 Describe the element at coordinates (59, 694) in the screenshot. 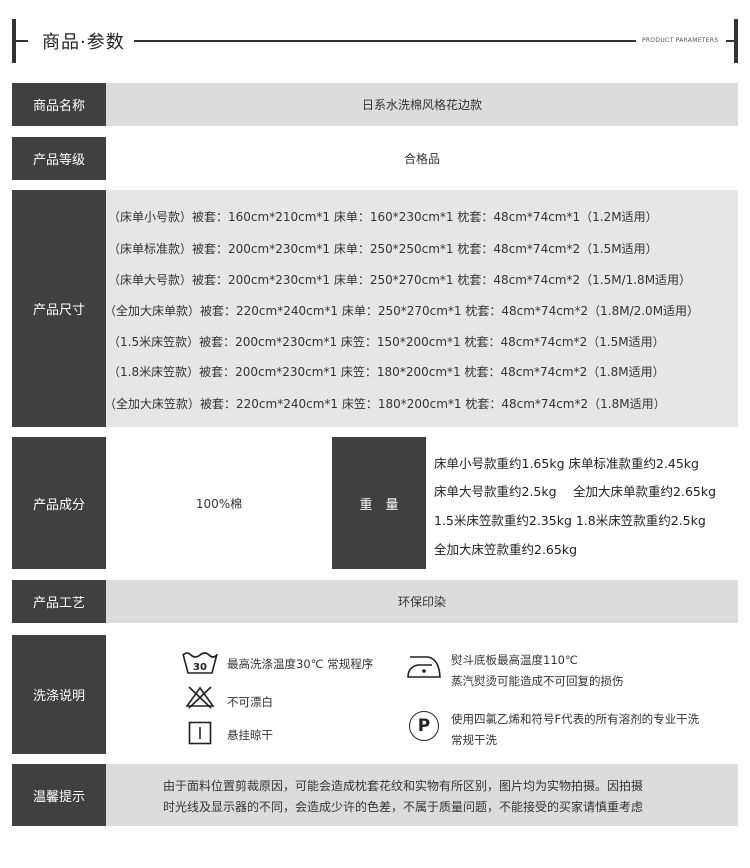

I see `wash-label: 洗涤说明` at that location.